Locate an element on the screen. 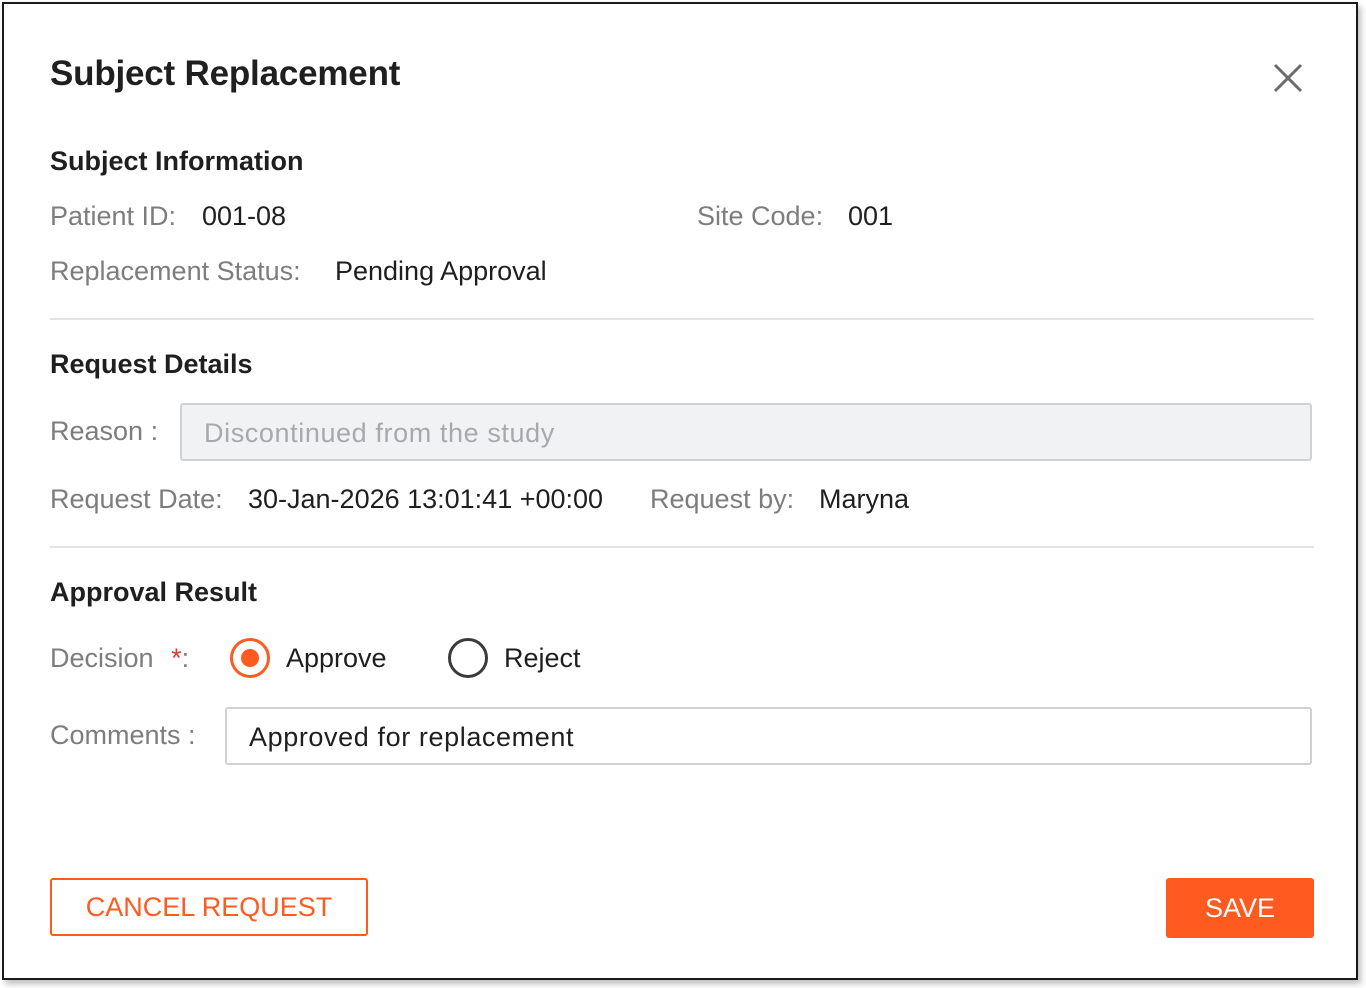 The height and width of the screenshot is (988, 1366). request-date-value: 30-Jan-2026 13:01:41 +00:00 is located at coordinates (426, 499).